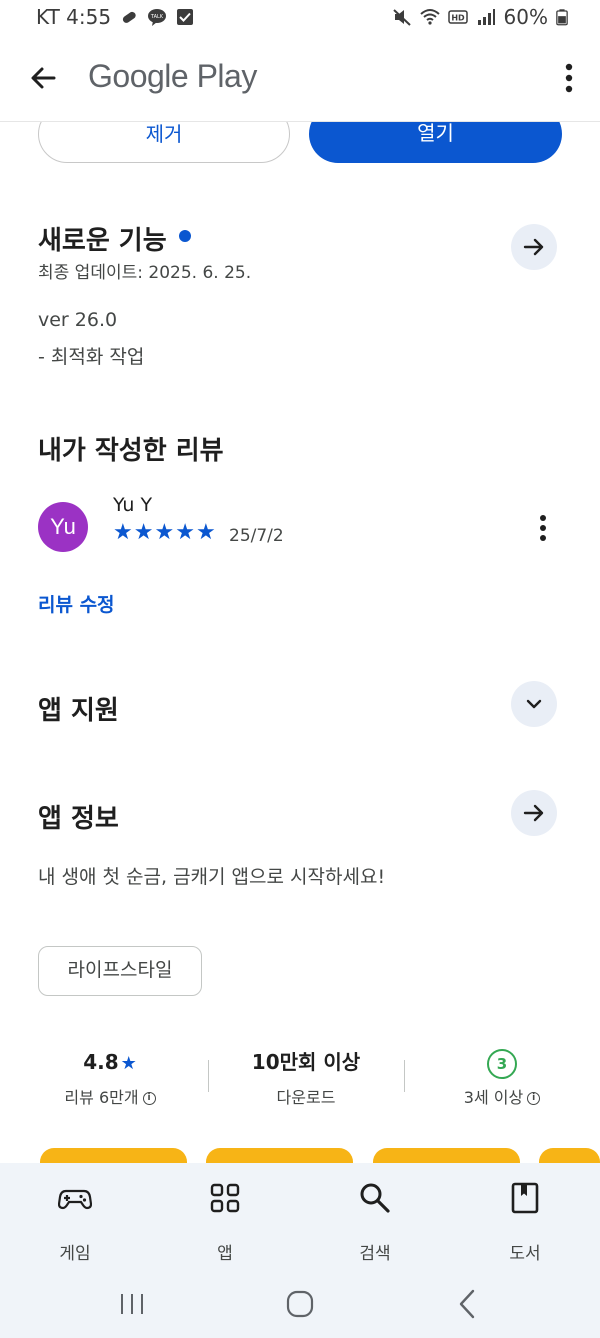  Describe the element at coordinates (525, 17) in the screenshot. I see `battery-percent: 60%` at that location.